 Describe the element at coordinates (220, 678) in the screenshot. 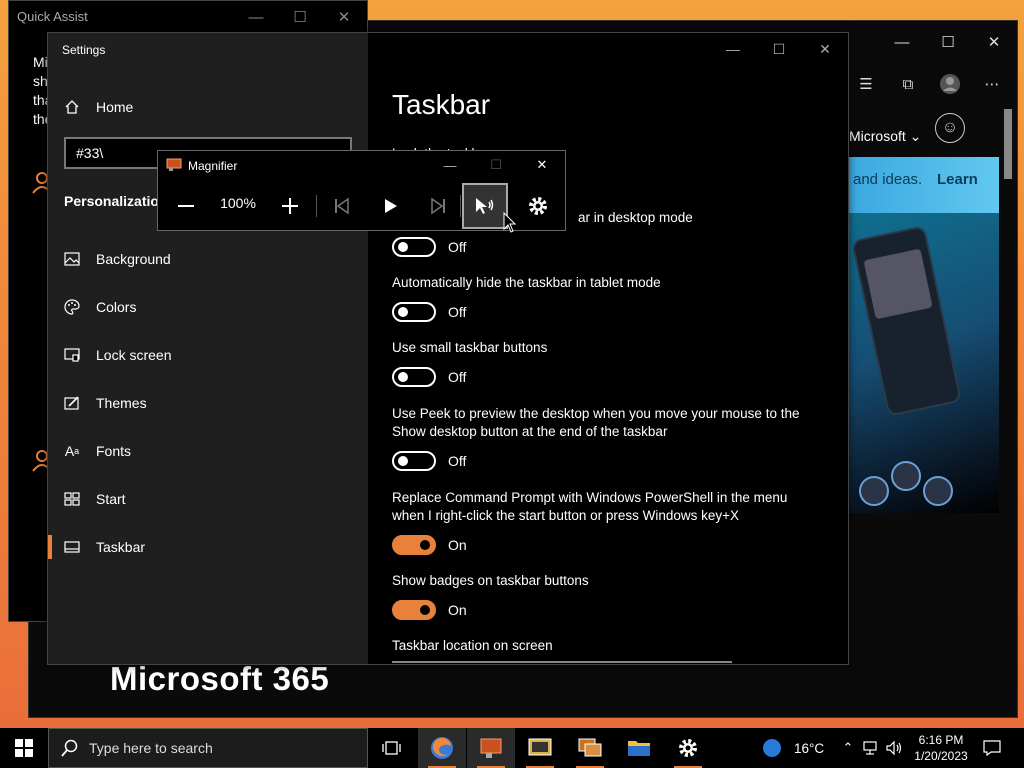

I see `hero-title: Microsoft 365` at that location.